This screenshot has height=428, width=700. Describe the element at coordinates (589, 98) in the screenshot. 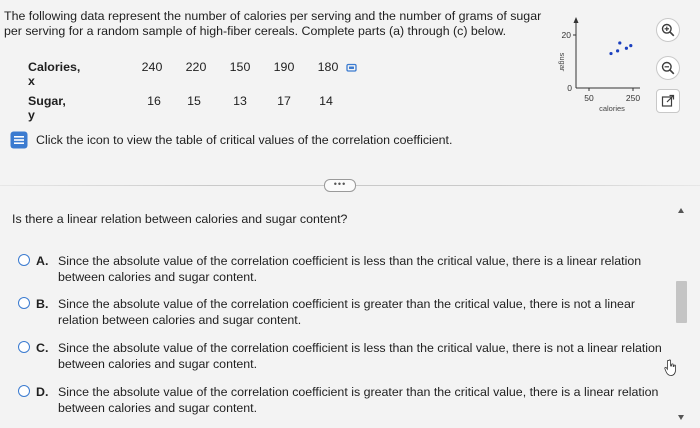

I see `x-tick-label: 50` at that location.